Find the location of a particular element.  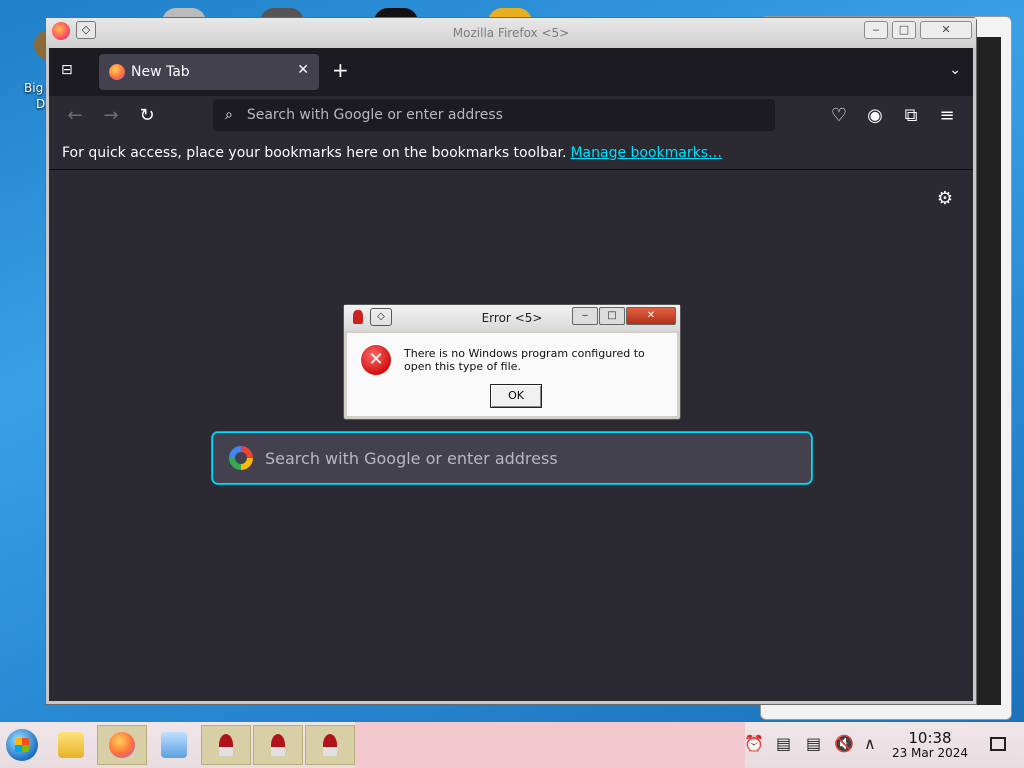

firefox-icon is located at coordinates (122, 745).